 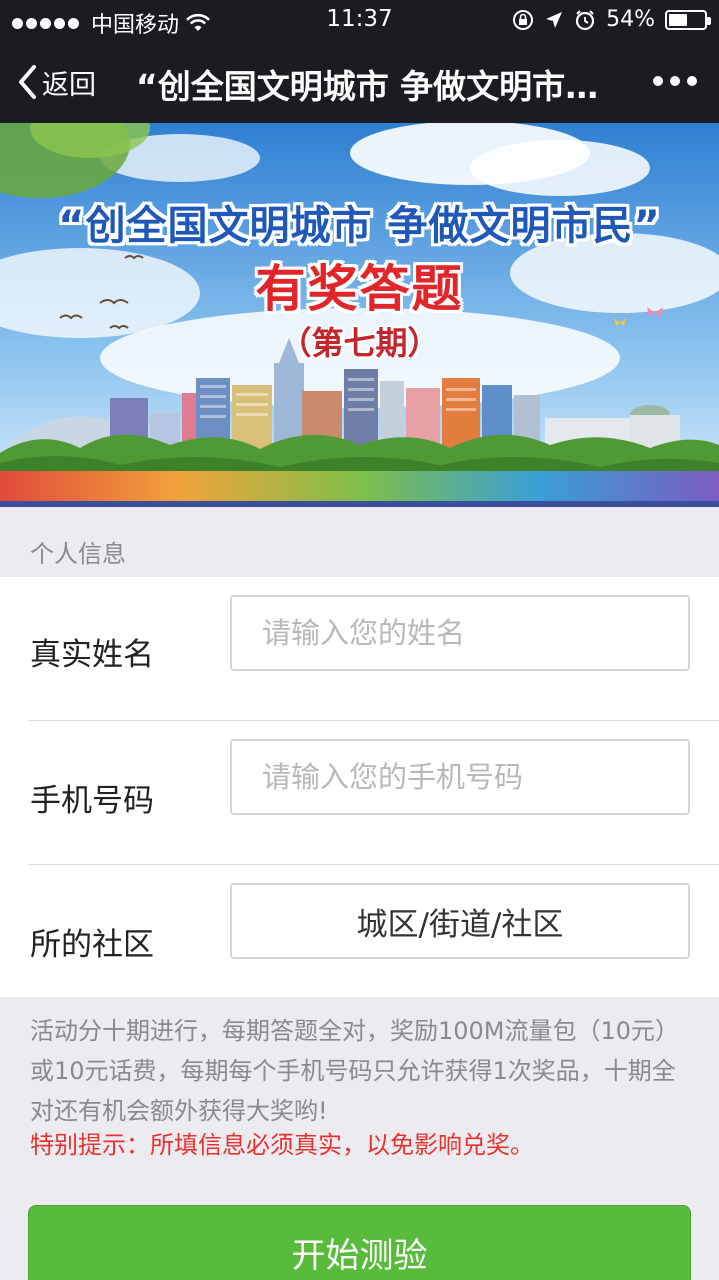 I want to click on more-dots-icon, so click(x=658, y=81).